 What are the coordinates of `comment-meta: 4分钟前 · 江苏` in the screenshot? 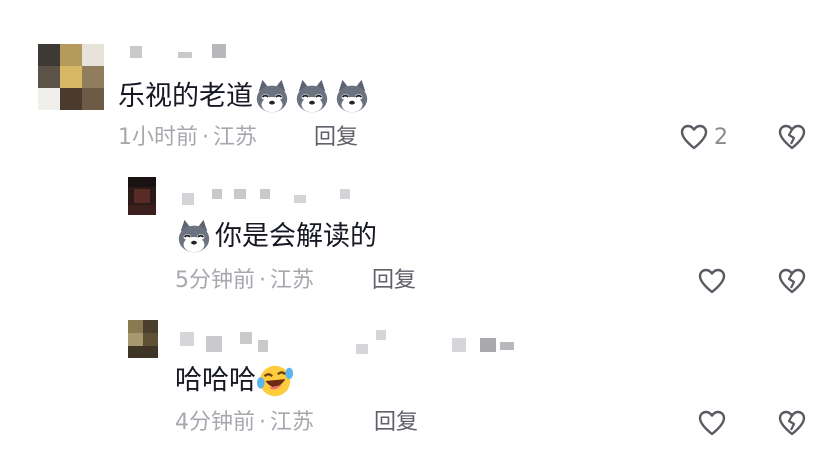 It's located at (244, 423).